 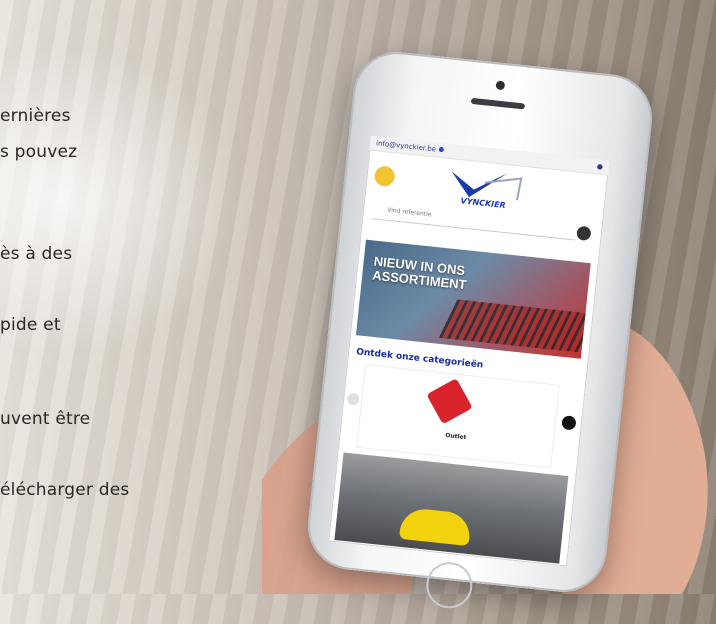 I want to click on dot-icon, so click(x=441, y=149).